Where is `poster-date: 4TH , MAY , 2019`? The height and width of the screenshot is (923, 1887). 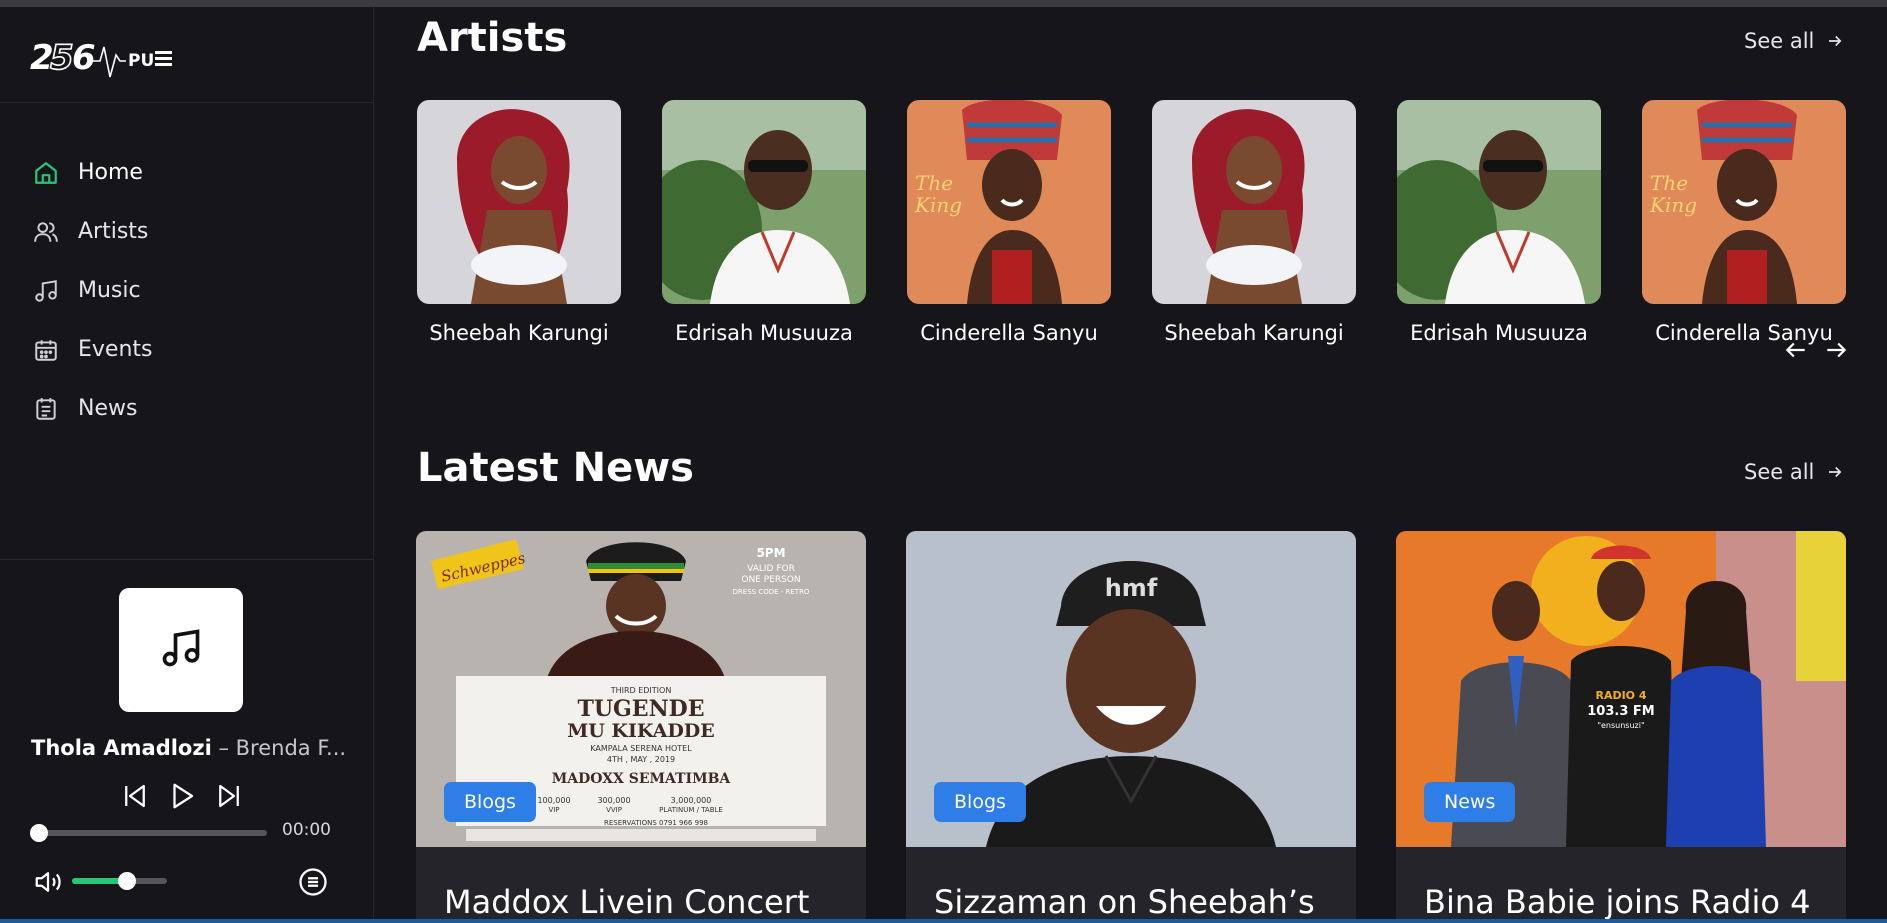
poster-date: 4TH , MAY , 2019 is located at coordinates (641, 759).